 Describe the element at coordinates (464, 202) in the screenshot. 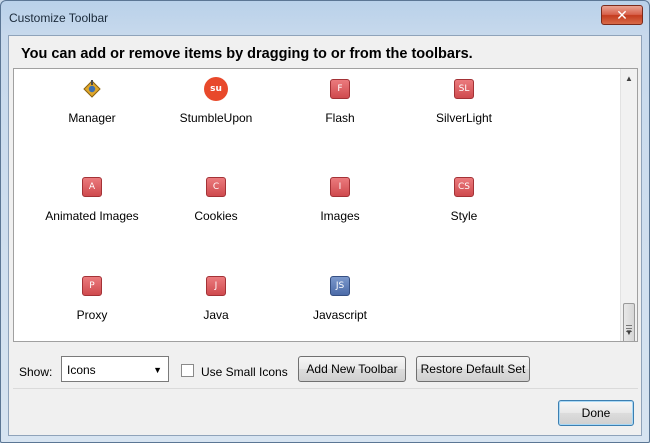

I see `palette-item-style: CS Style` at that location.